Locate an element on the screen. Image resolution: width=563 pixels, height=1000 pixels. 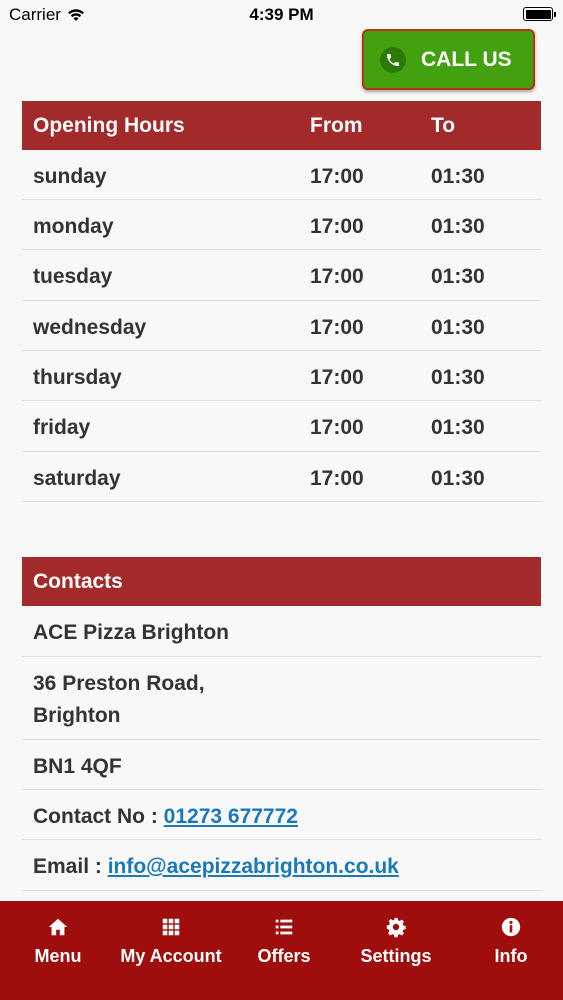
address-line-2: Brighton is located at coordinates (77, 715).